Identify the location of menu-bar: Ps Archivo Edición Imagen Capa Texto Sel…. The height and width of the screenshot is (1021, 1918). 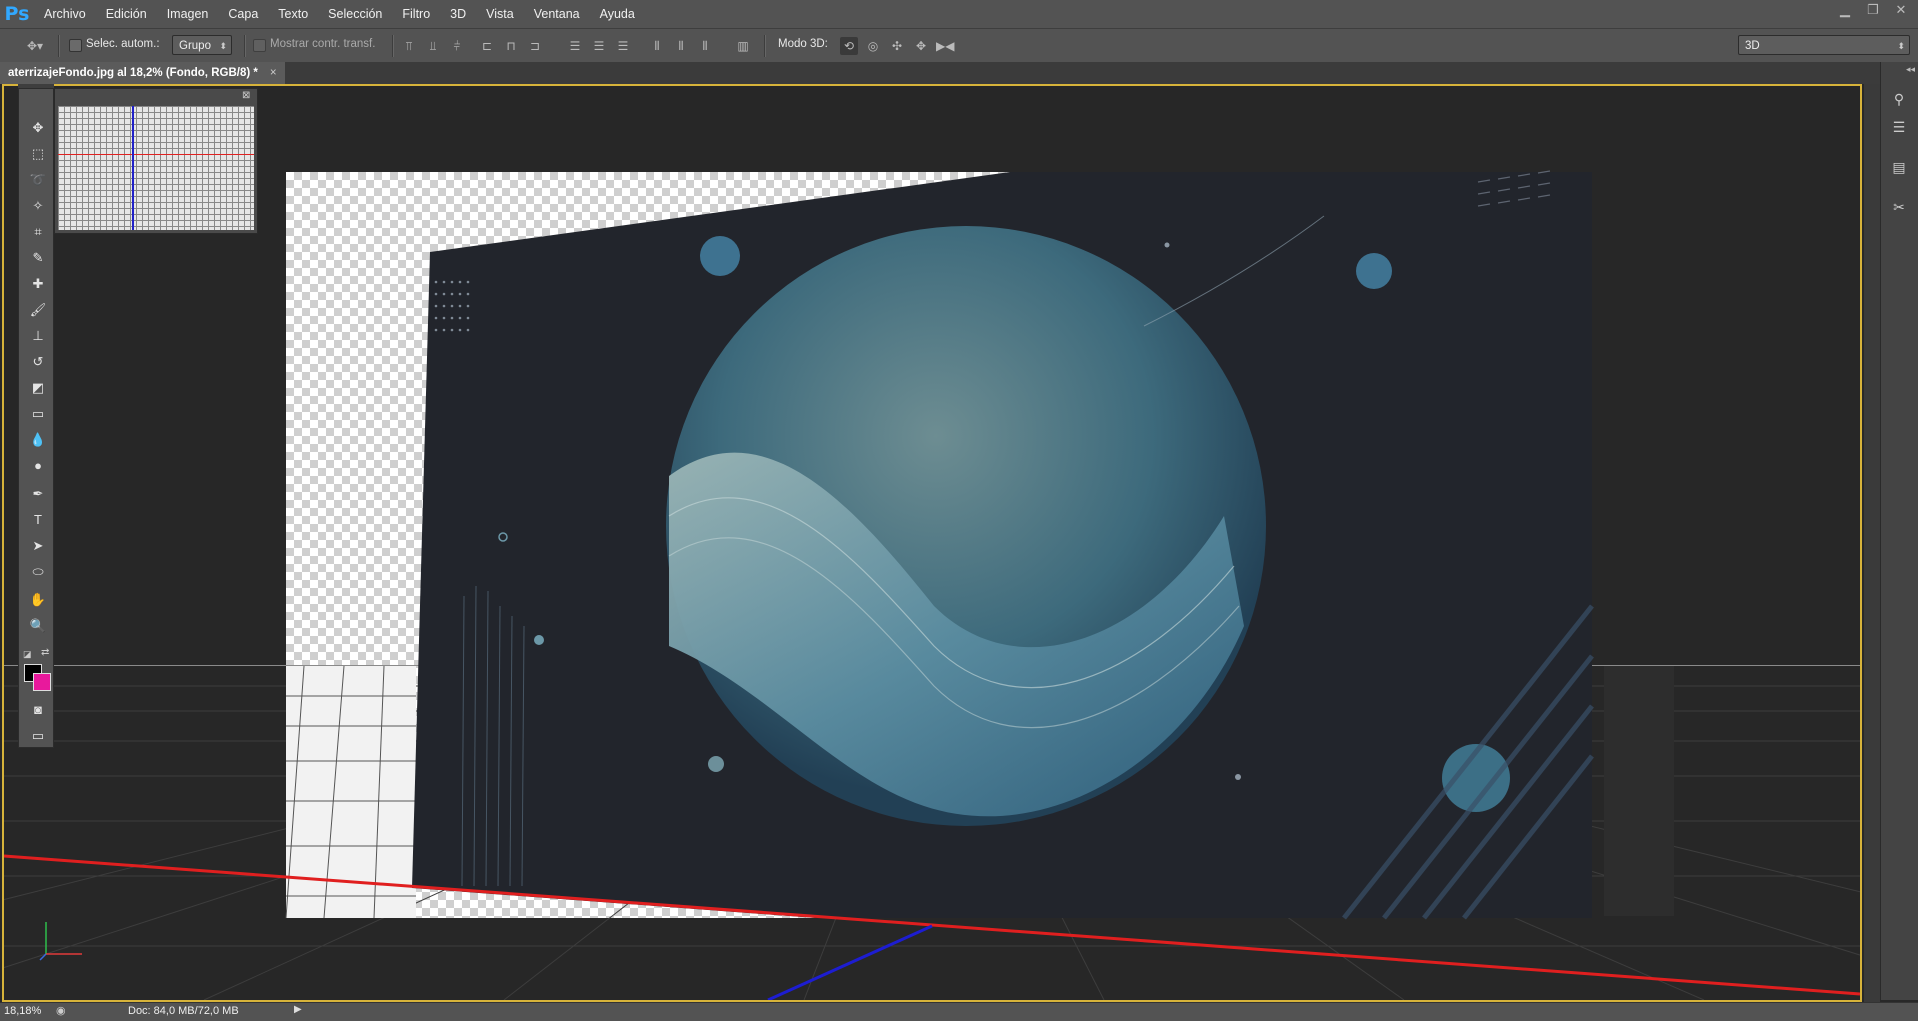
(959, 14).